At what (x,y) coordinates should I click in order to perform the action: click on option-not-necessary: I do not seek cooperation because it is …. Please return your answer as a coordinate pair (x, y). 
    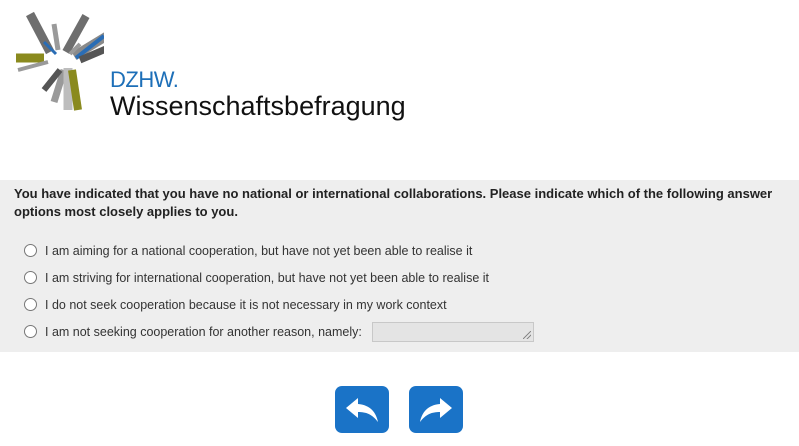
    Looking at the image, I should click on (279, 304).